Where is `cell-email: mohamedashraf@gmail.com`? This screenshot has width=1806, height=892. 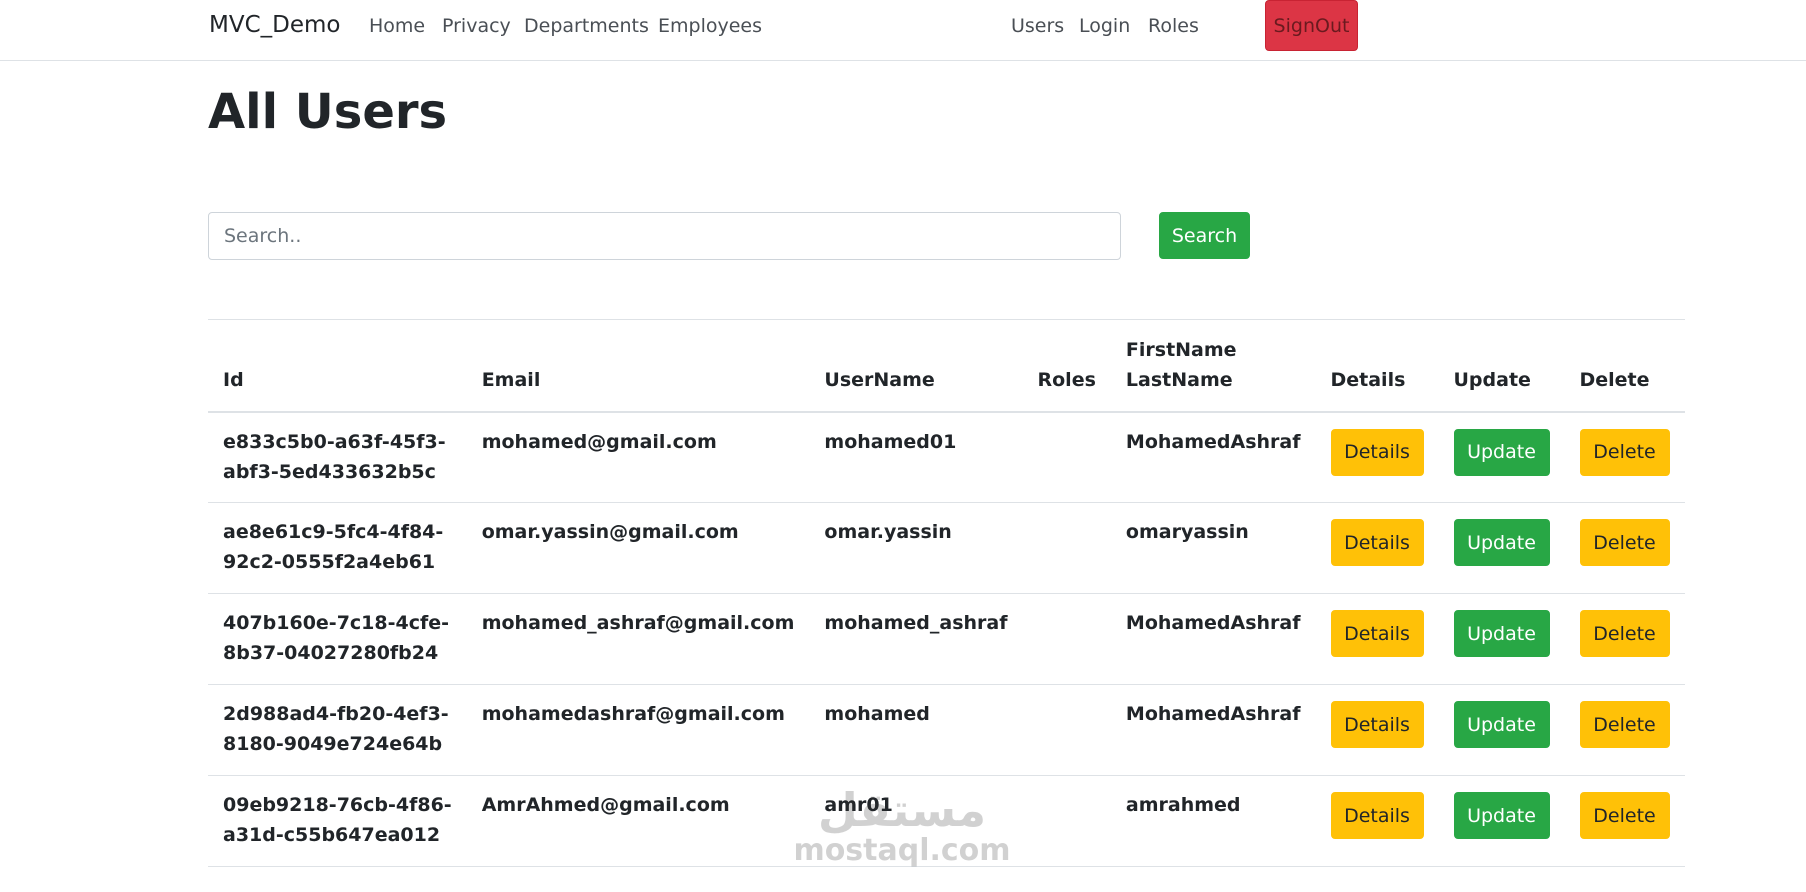
cell-email: mohamedashraf@gmail.com is located at coordinates (638, 730).